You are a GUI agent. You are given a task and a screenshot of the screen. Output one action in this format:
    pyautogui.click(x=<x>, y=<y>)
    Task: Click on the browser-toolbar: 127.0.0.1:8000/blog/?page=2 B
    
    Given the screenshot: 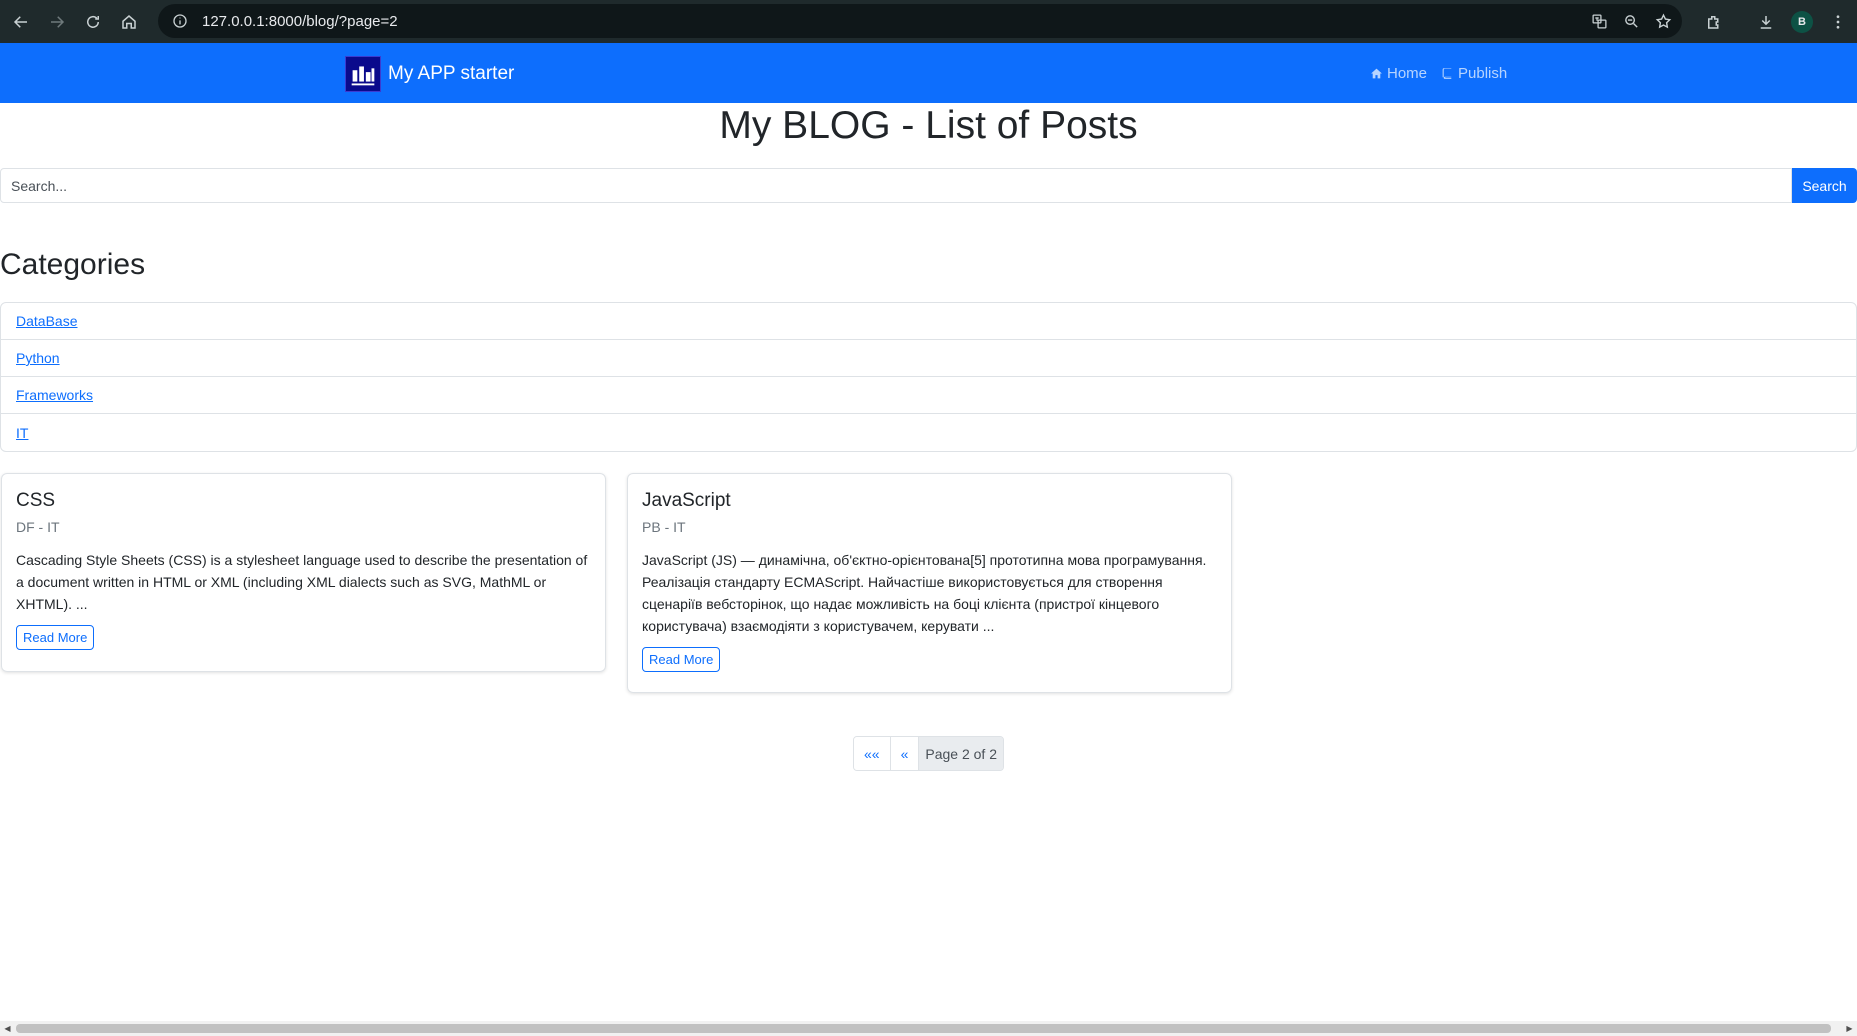 What is the action you would take?
    pyautogui.click(x=928, y=21)
    